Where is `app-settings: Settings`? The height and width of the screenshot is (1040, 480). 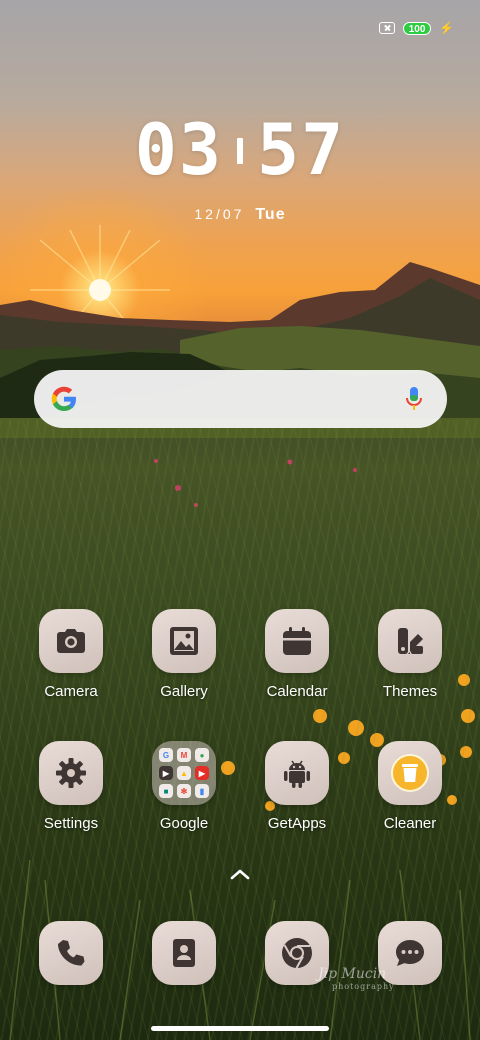 app-settings: Settings is located at coordinates (71, 786).